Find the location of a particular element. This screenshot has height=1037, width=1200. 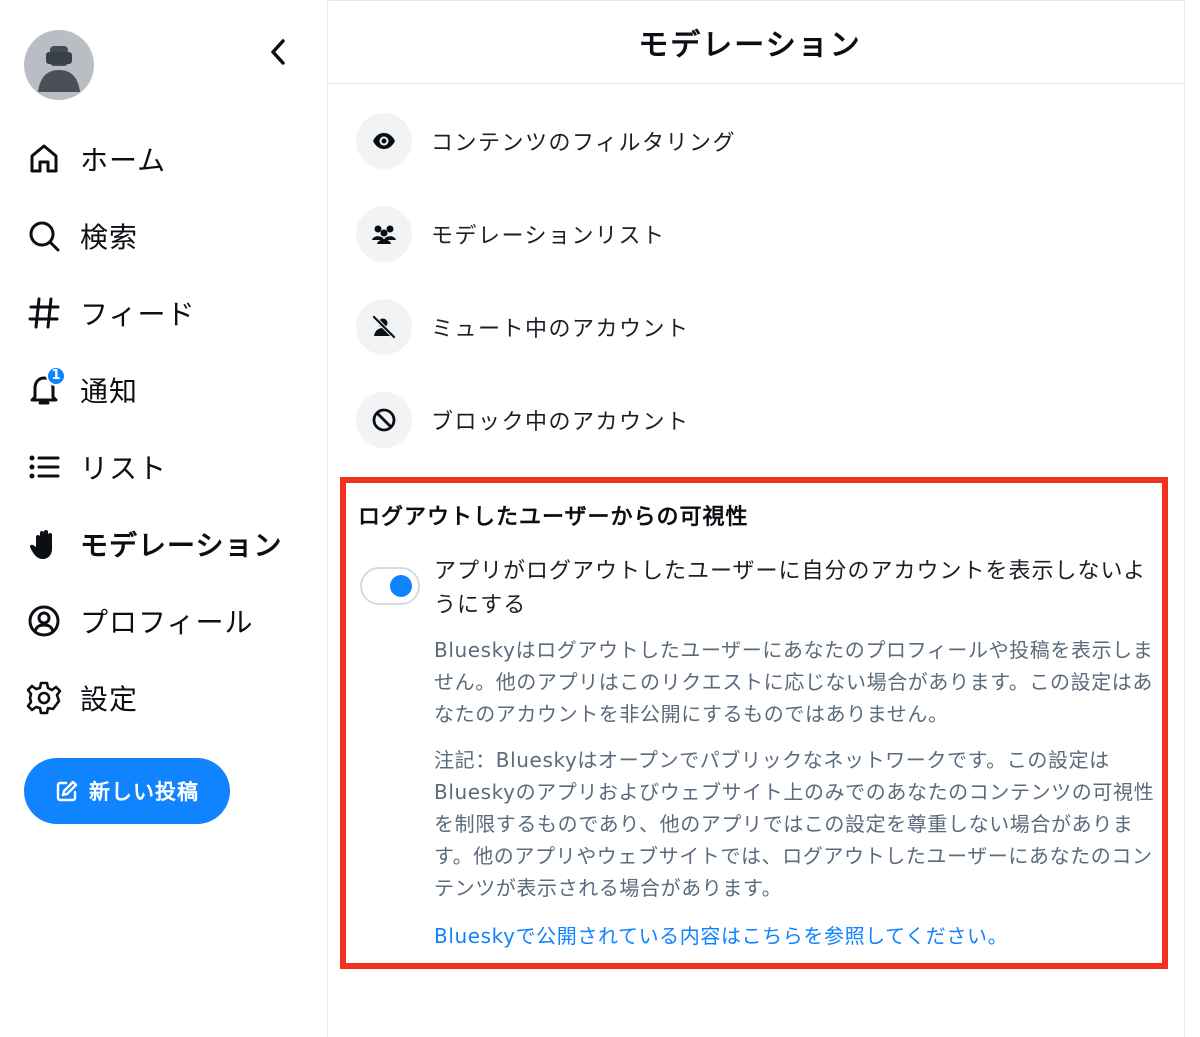

menu-muted-accounts-label: ミュート中のアカウント is located at coordinates (560, 329).